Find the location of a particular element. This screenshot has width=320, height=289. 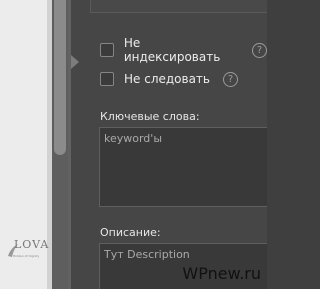

nofollow-checkbox is located at coordinates (107, 79).